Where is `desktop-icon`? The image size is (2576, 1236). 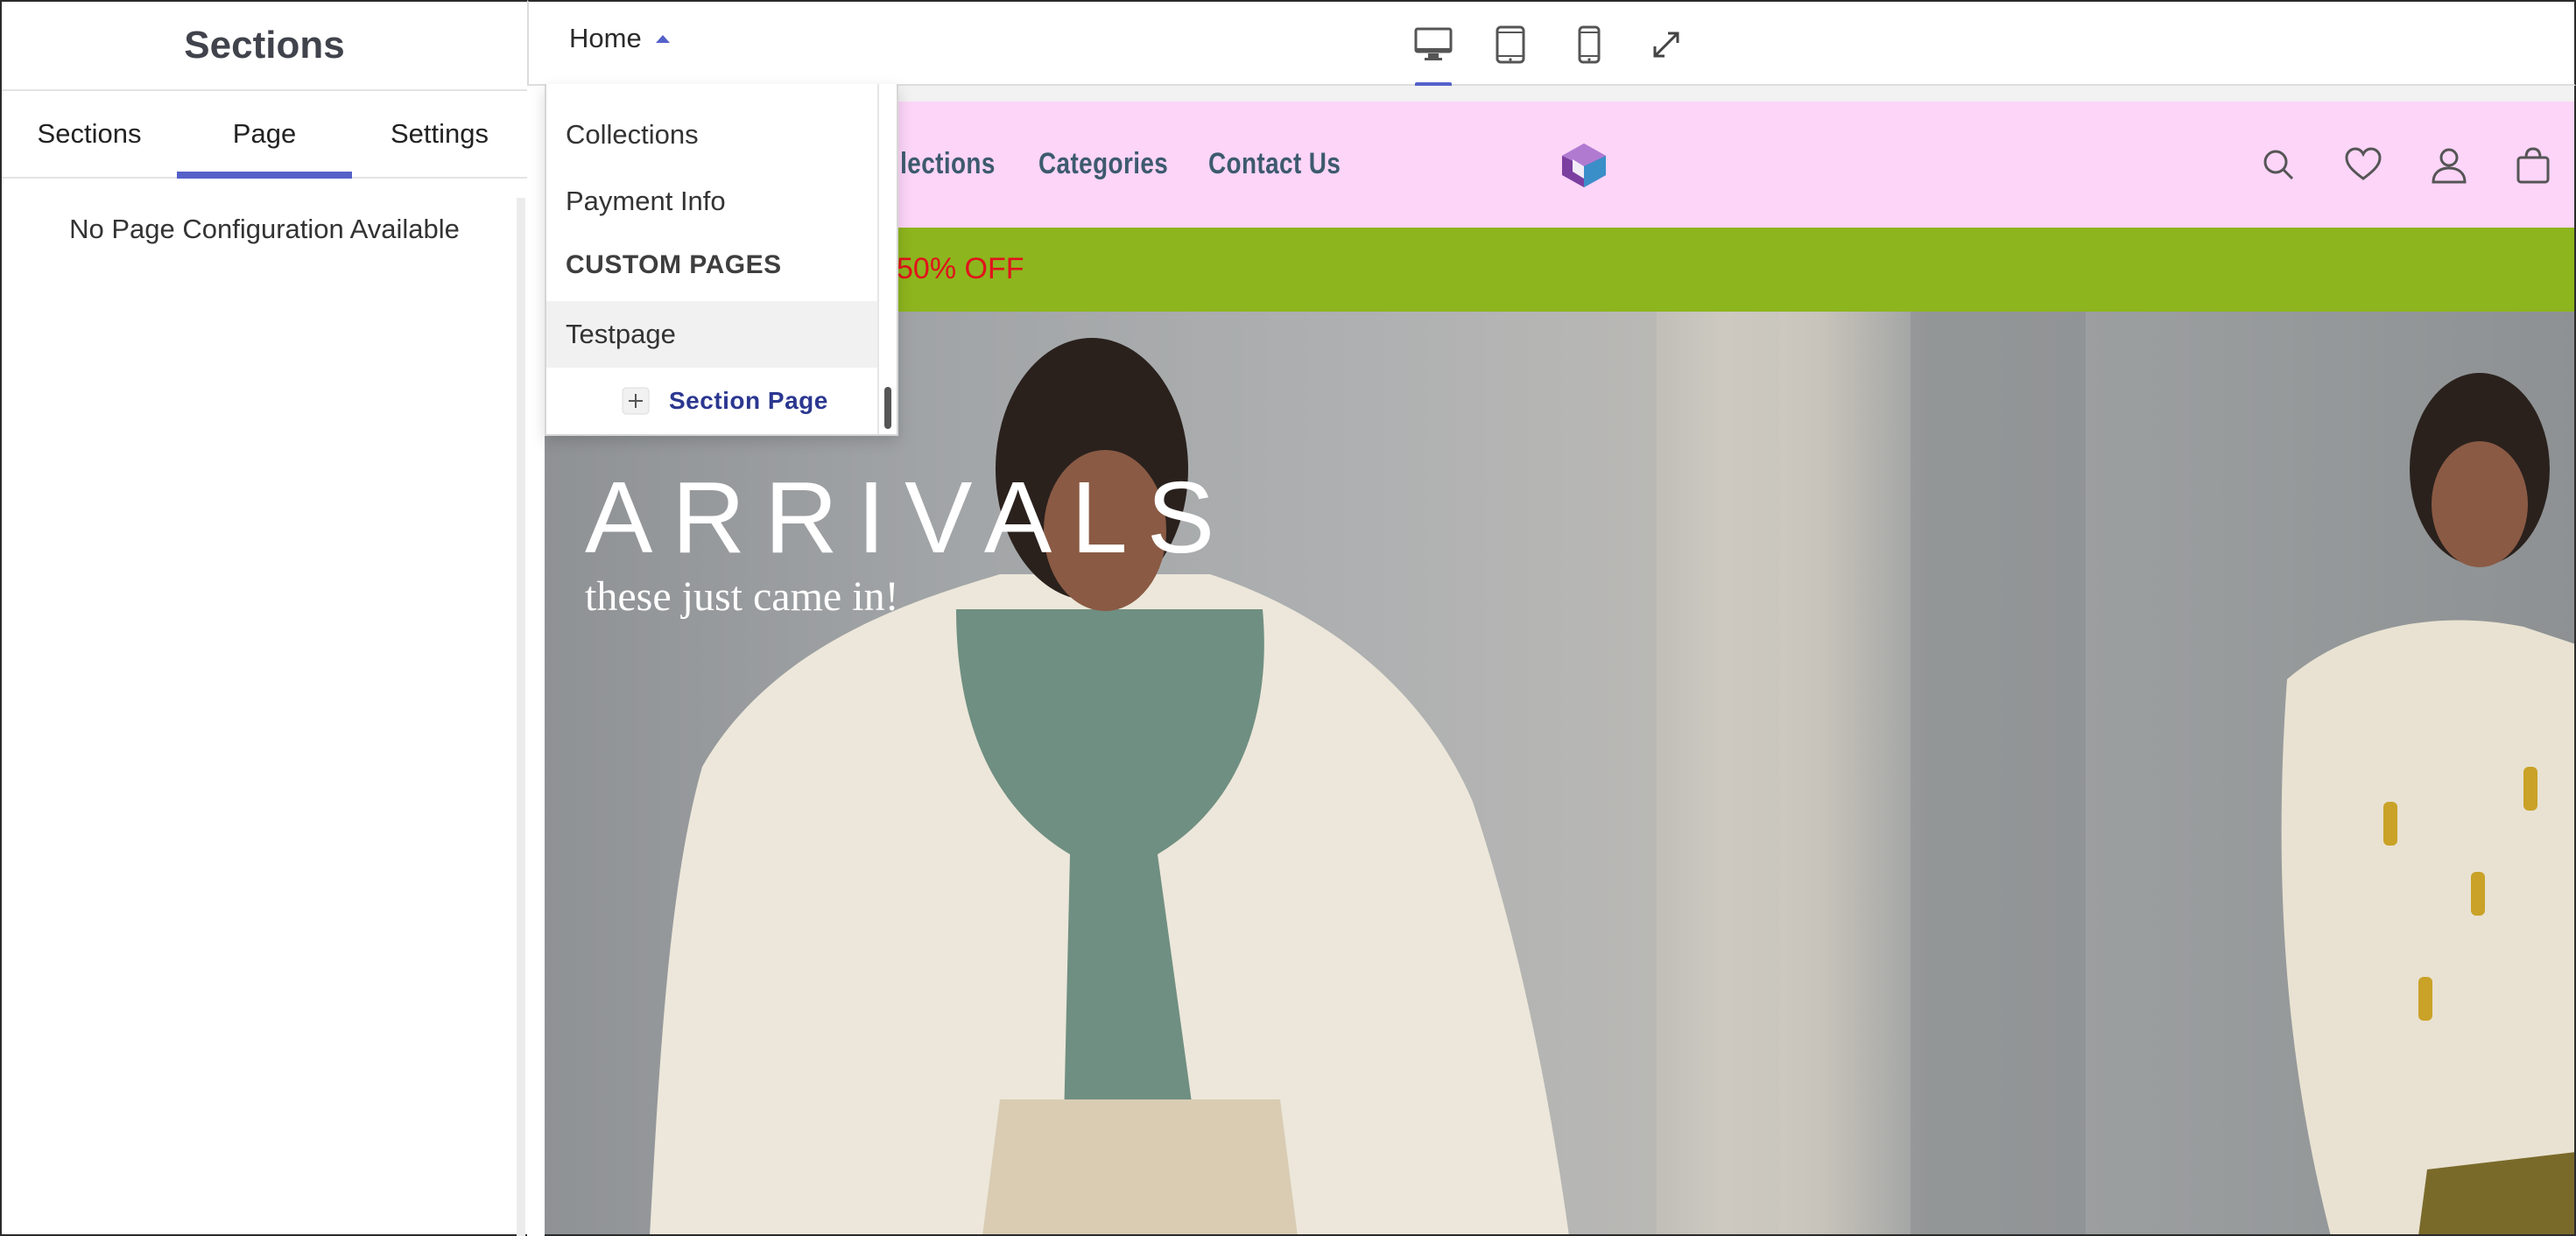
desktop-icon is located at coordinates (1433, 44).